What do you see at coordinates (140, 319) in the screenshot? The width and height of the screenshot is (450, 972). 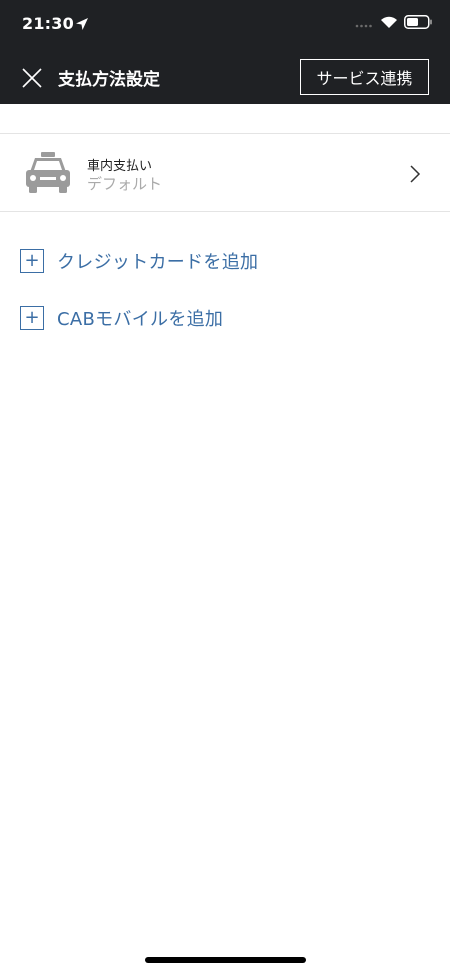 I see `add-cab-mobile-label: CABモバイルを追加` at bounding box center [140, 319].